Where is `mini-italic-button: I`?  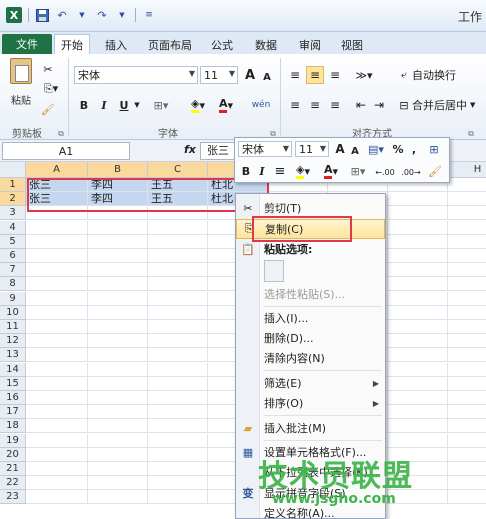 mini-italic-button: I is located at coordinates (262, 171).